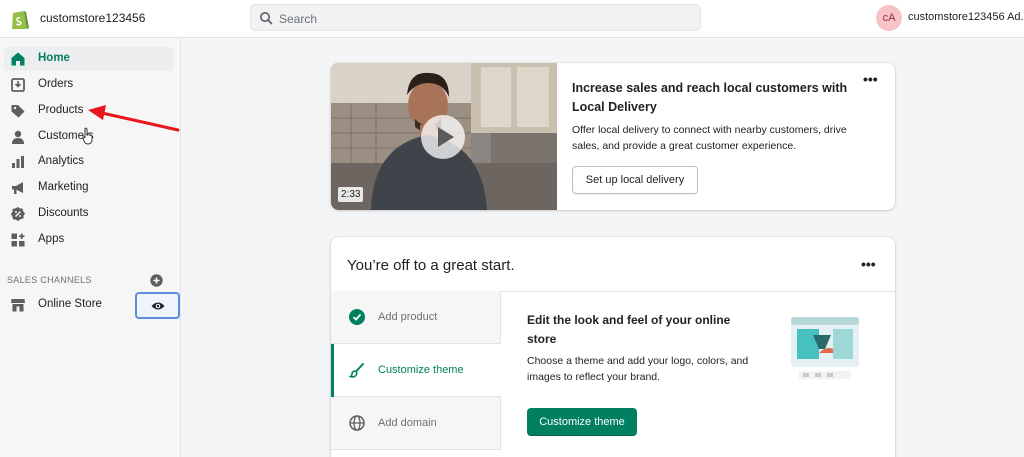 The width and height of the screenshot is (1024, 457). What do you see at coordinates (89, 162) in the screenshot?
I see `sidebar-item-analytics: Analytics` at bounding box center [89, 162].